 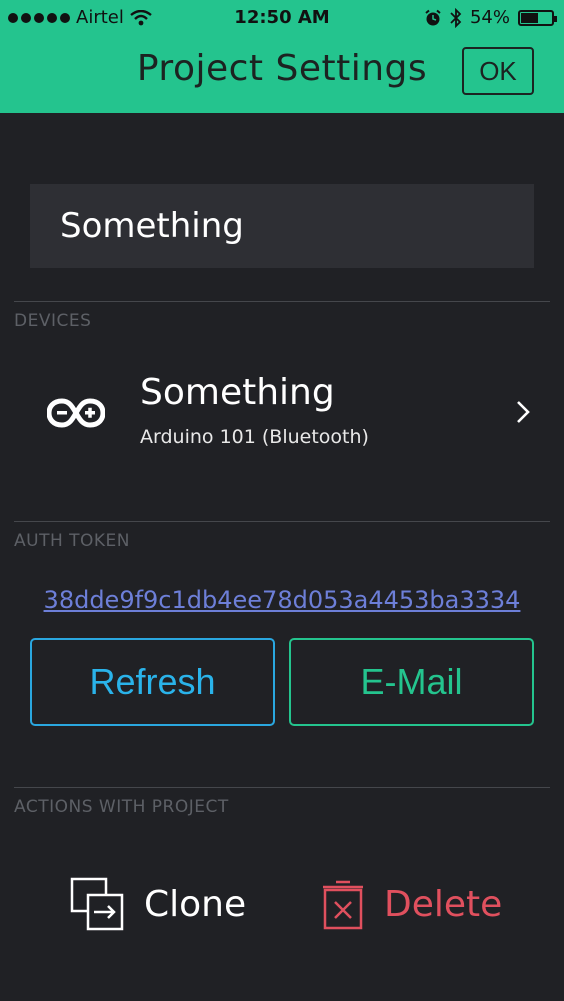 I want to click on delete-label: Delete, so click(x=443, y=904).